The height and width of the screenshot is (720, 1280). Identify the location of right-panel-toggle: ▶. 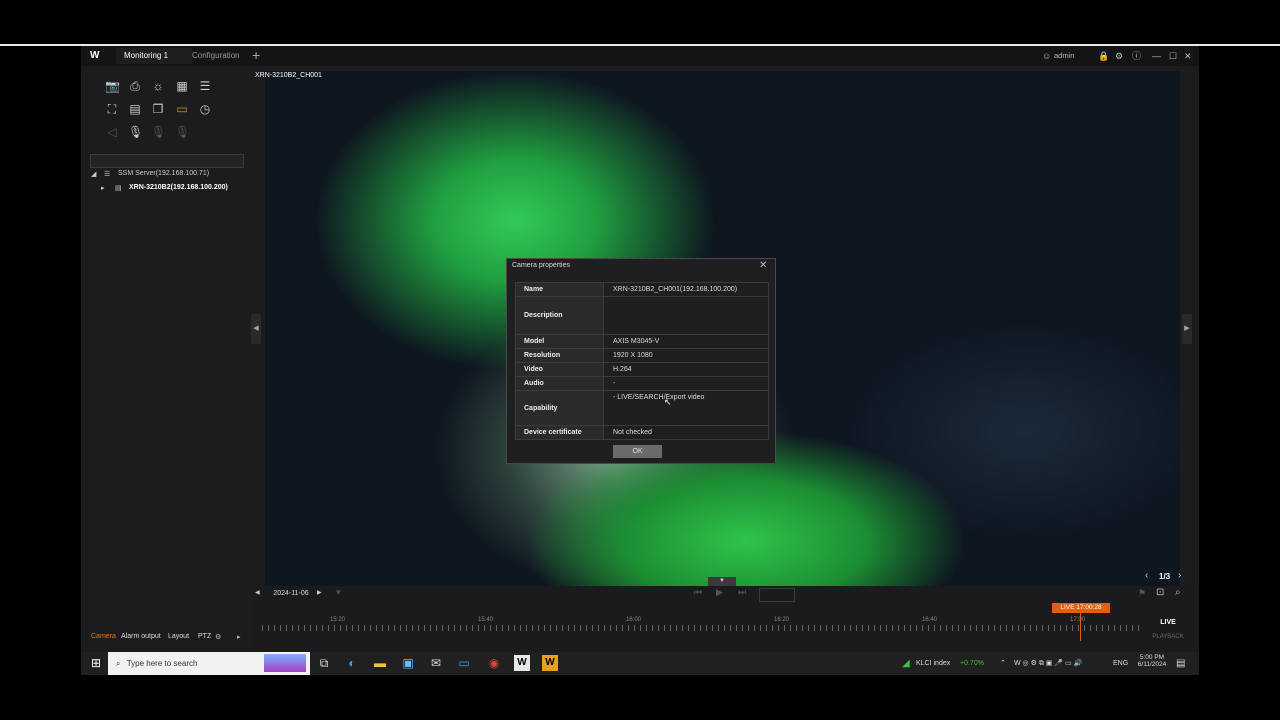
(1187, 329).